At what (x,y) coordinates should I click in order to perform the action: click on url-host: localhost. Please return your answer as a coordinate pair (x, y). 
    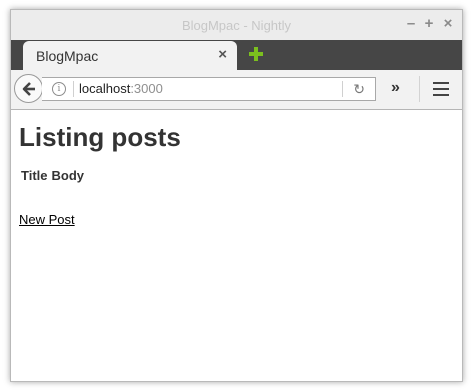
    Looking at the image, I should click on (105, 88).